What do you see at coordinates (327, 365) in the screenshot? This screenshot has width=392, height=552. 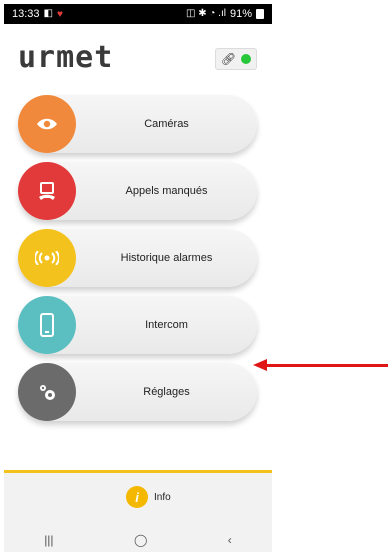 I see `annotation-arrow-line` at bounding box center [327, 365].